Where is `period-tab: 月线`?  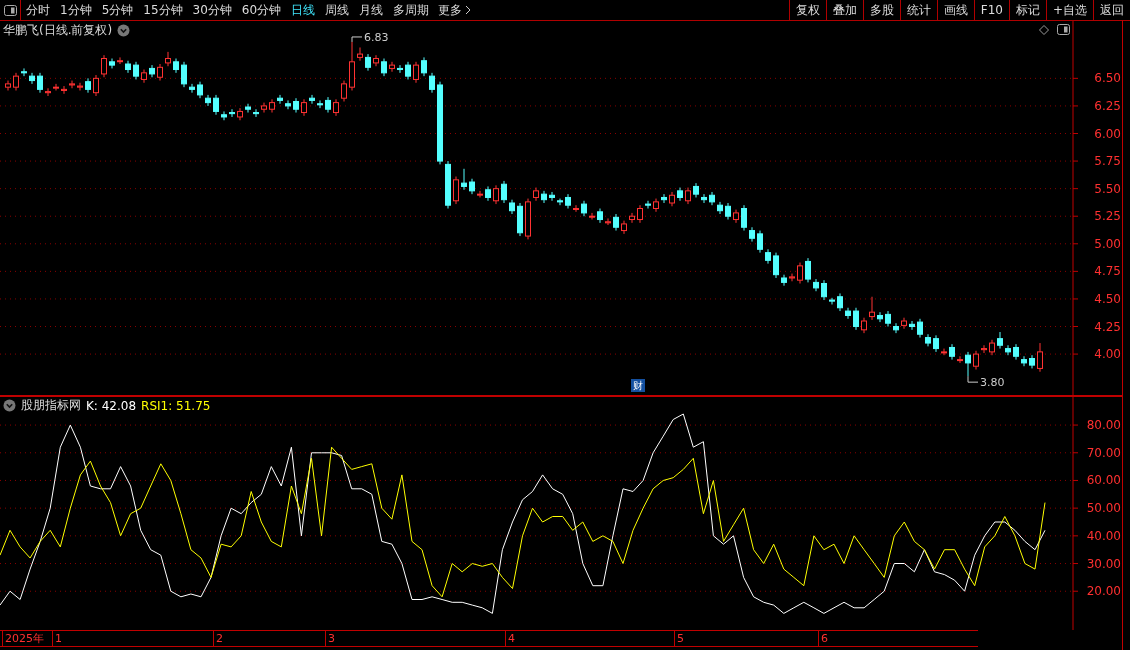 period-tab: 月线 is located at coordinates (371, 10).